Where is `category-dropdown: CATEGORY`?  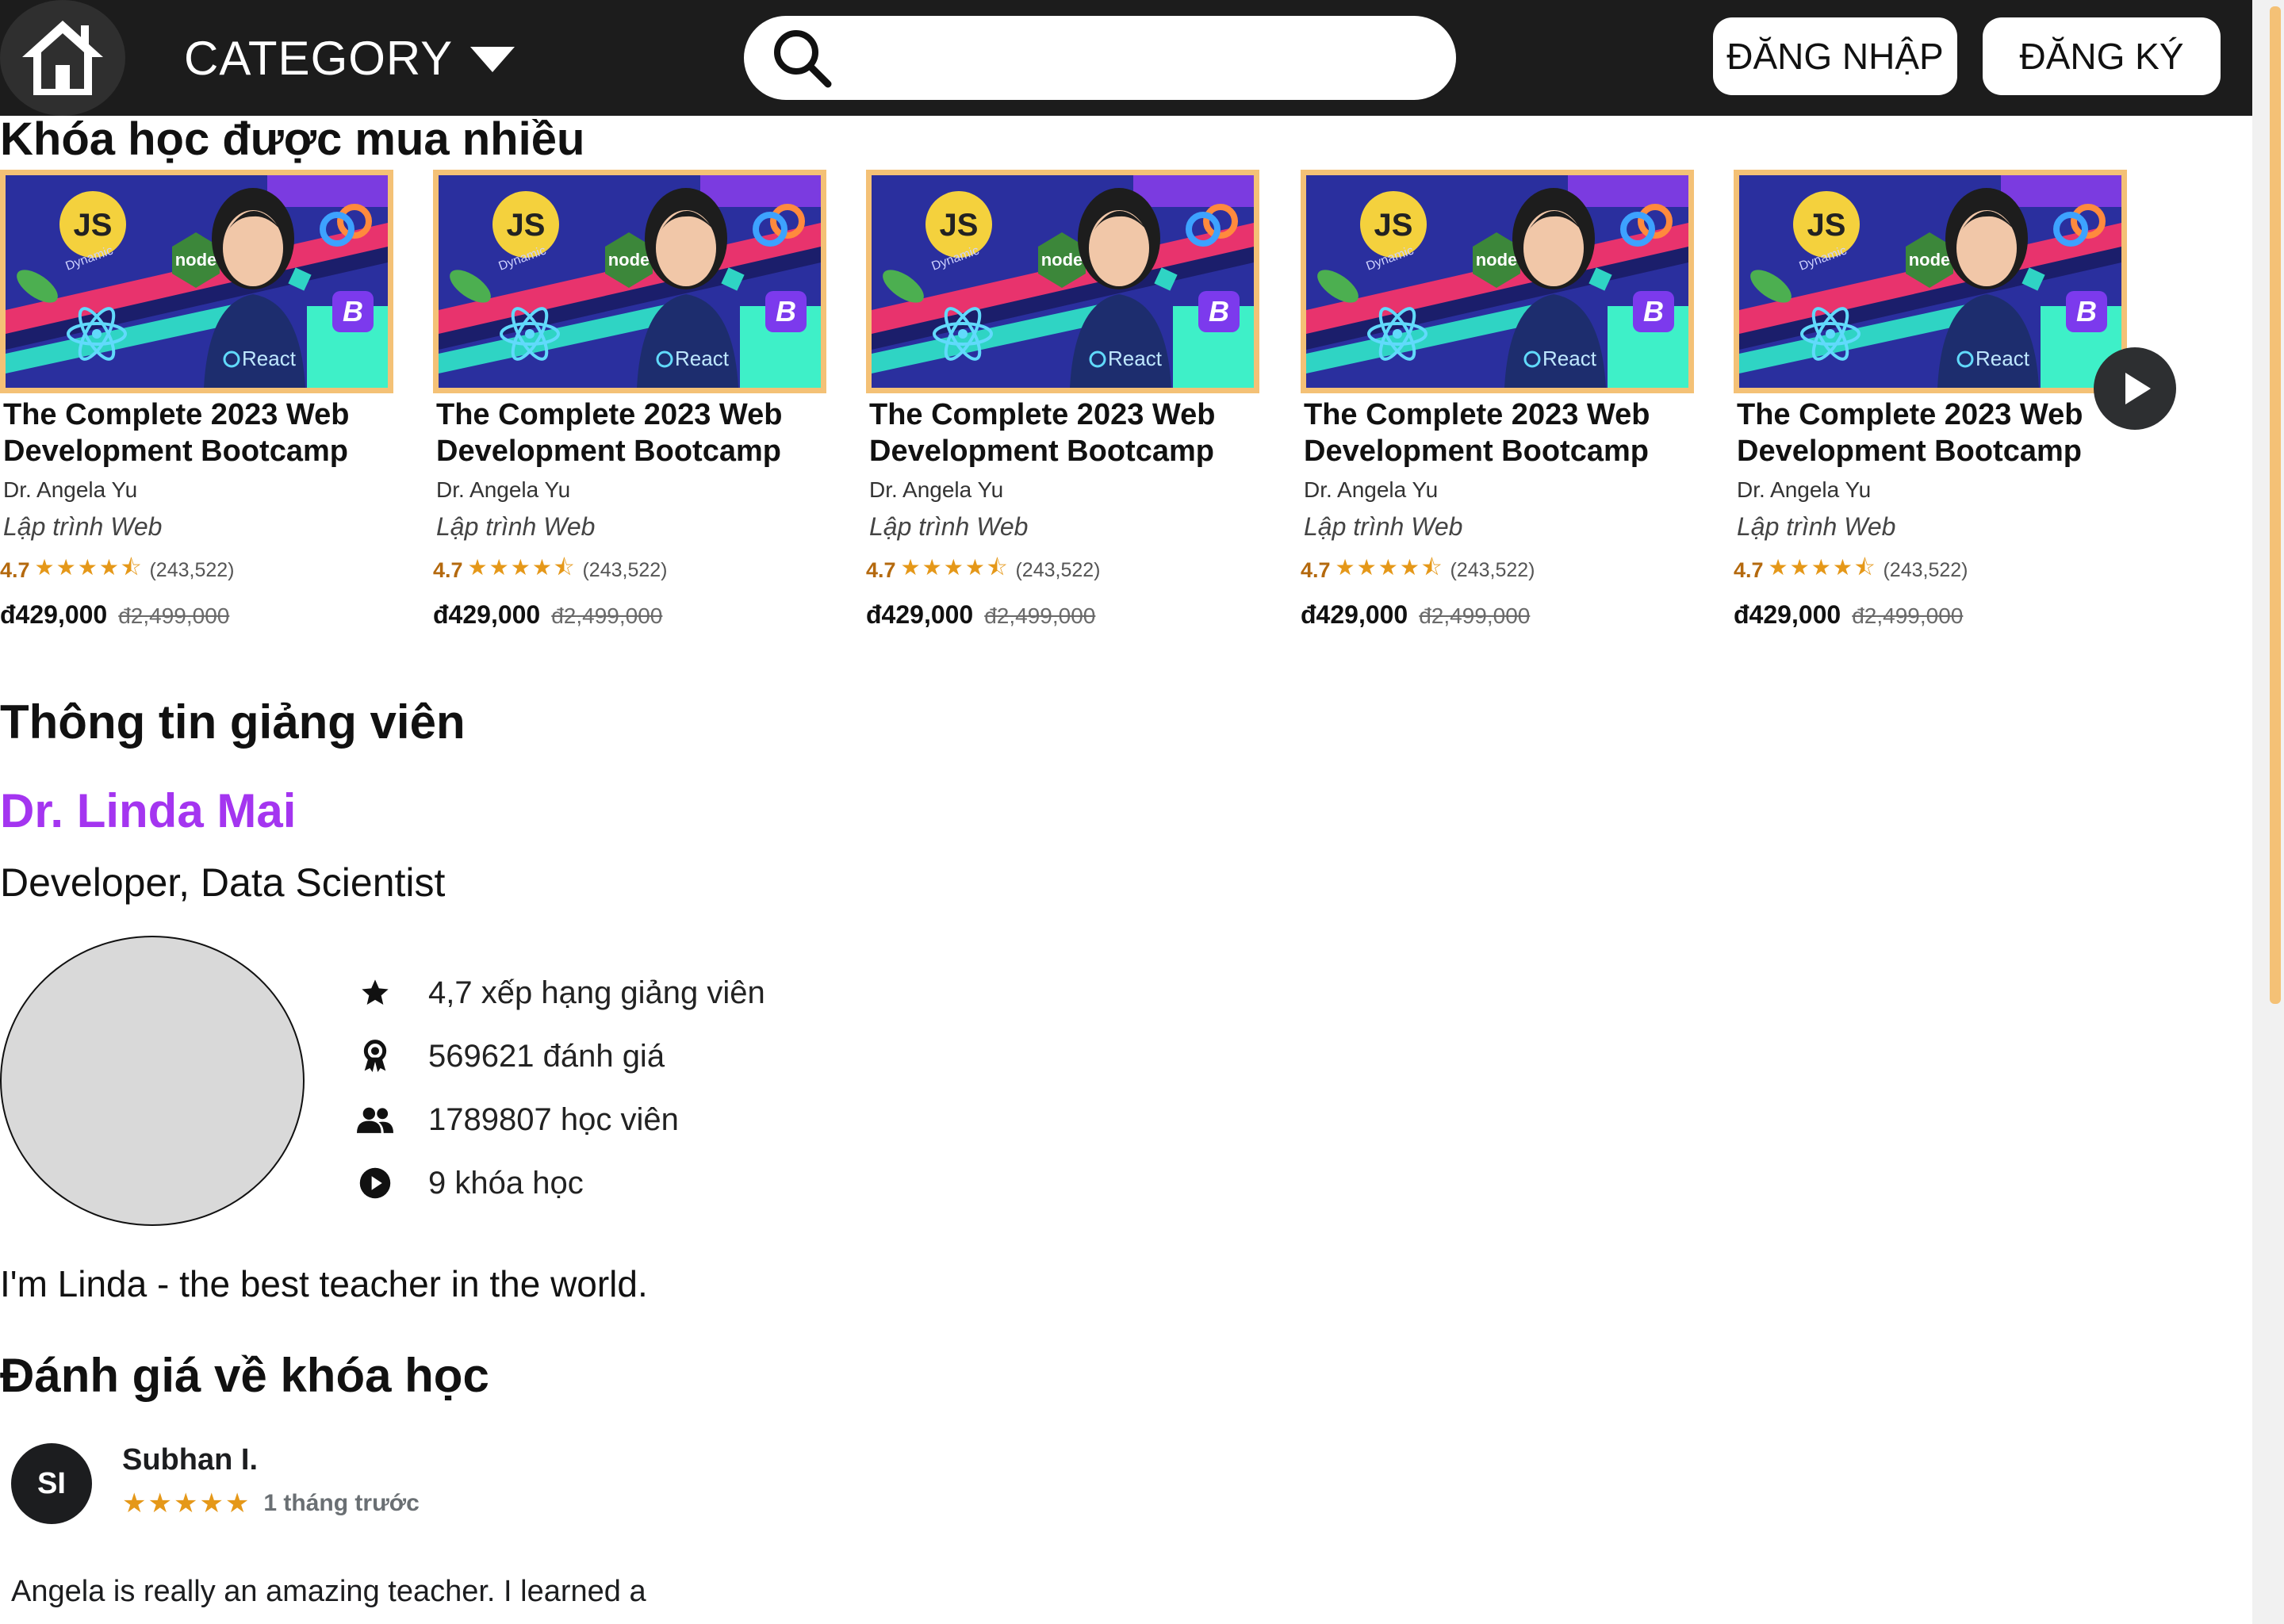
category-dropdown: CATEGORY is located at coordinates (349, 58).